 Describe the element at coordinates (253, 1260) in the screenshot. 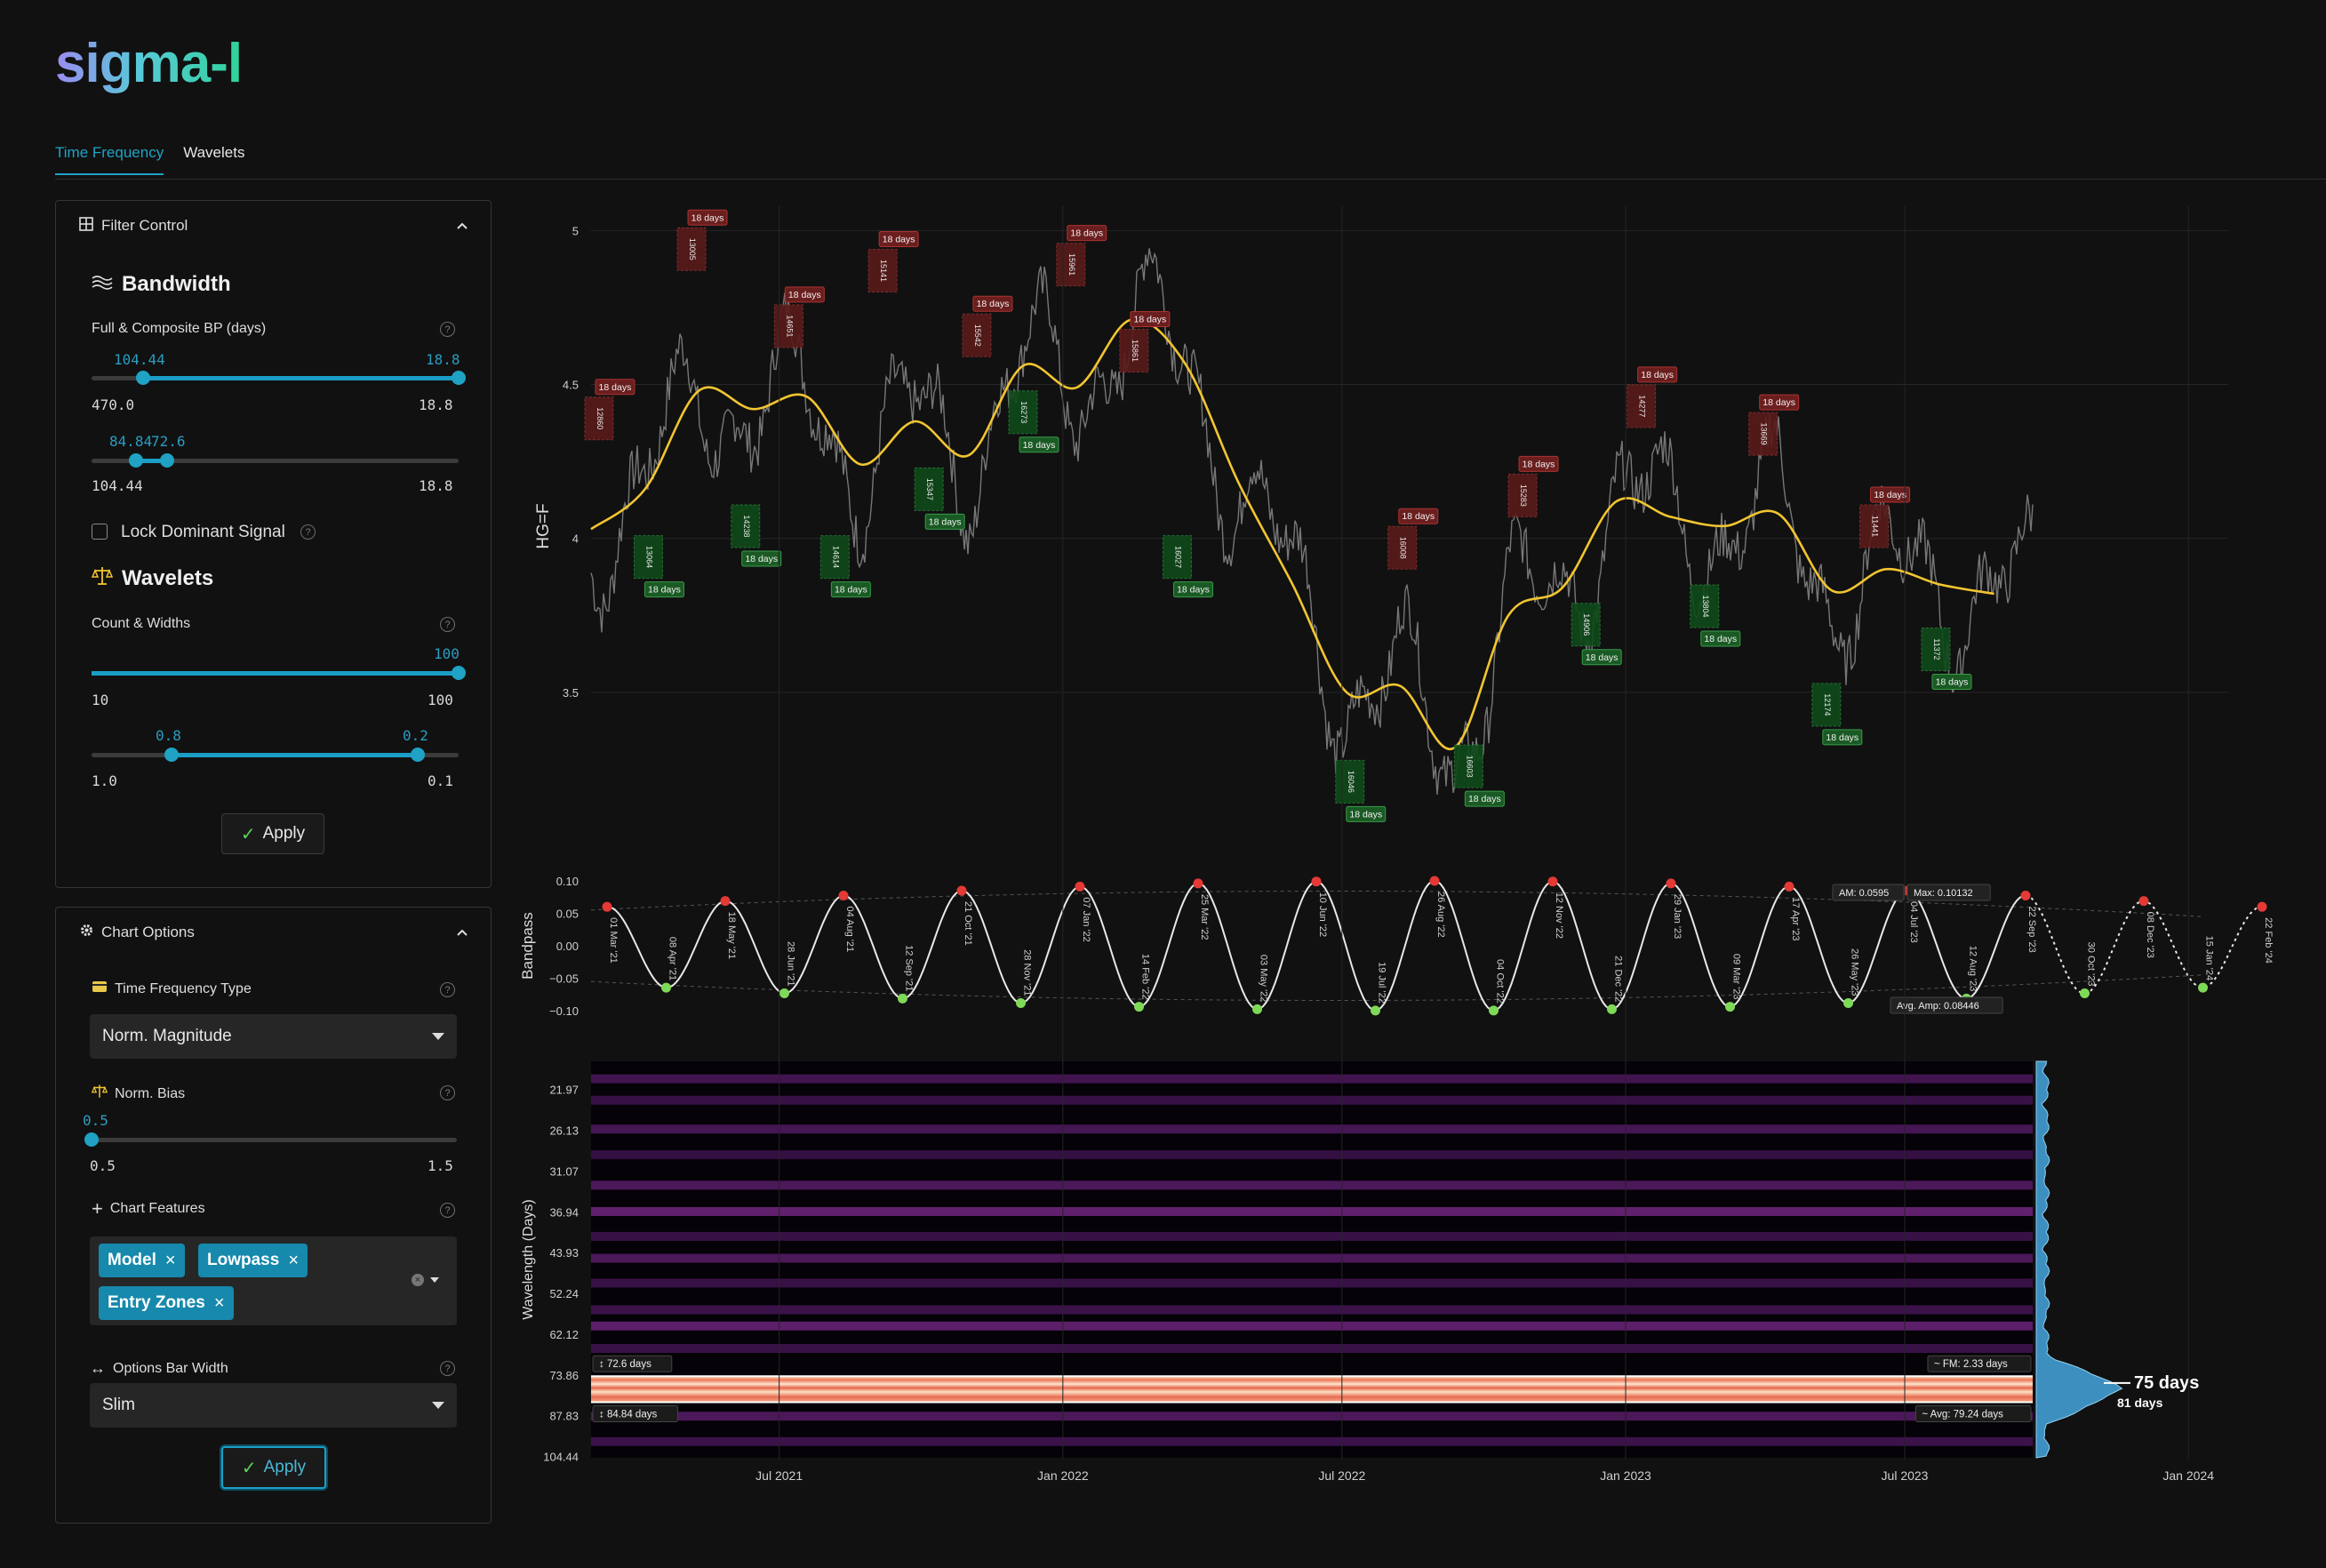

I see `chip-lowpass: Lowpass ×` at that location.